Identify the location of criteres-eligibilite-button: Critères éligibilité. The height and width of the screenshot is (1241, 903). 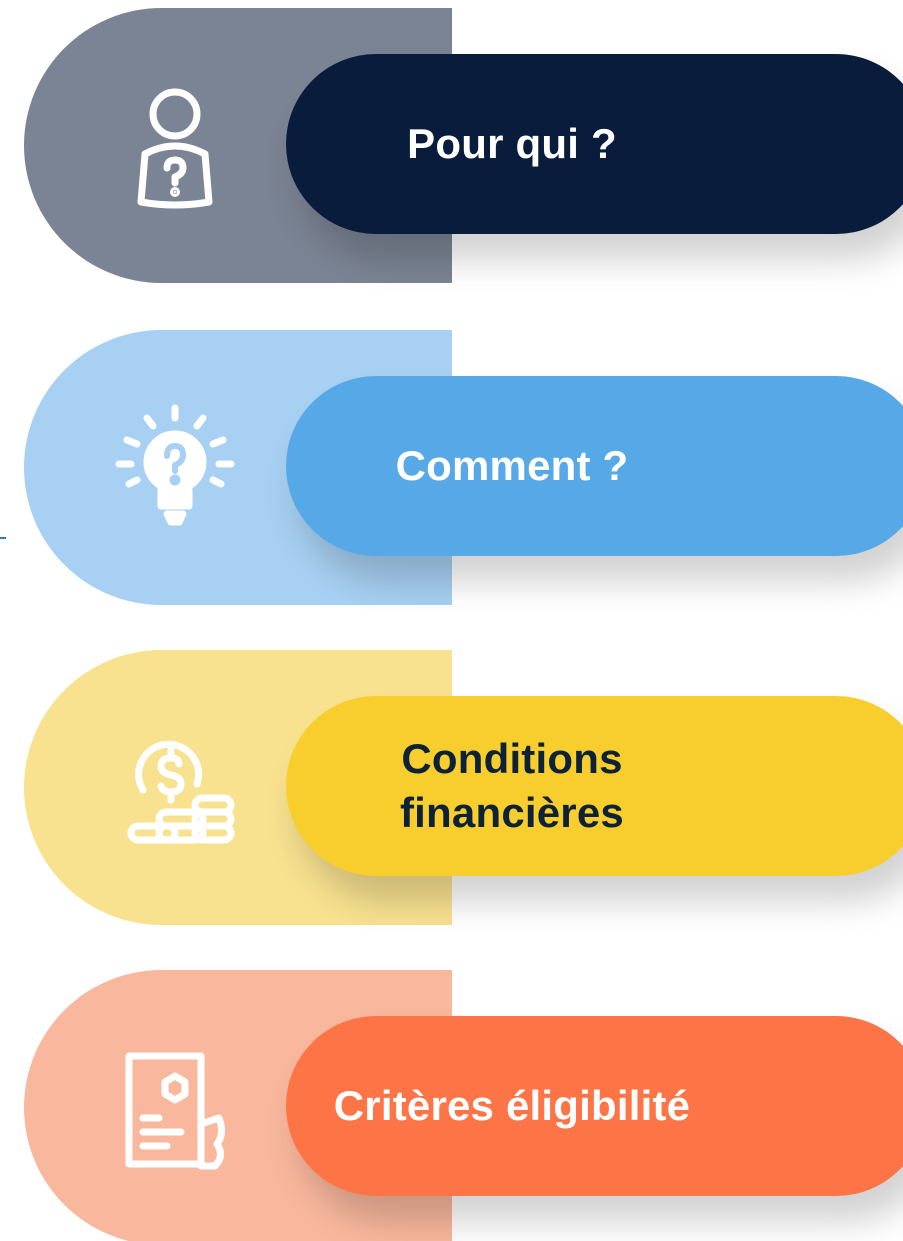
(594, 1106).